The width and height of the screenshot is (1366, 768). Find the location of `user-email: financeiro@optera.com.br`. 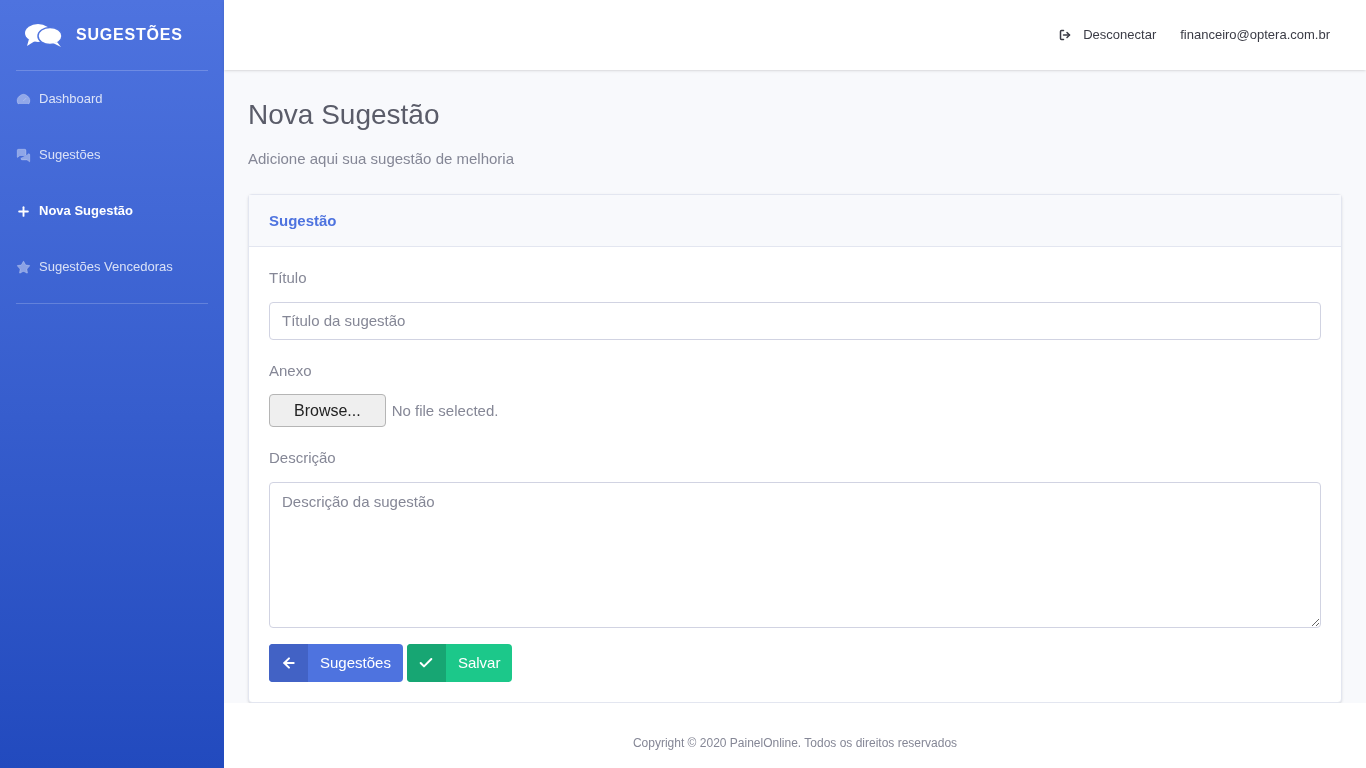

user-email: financeiro@optera.com.br is located at coordinates (1255, 35).